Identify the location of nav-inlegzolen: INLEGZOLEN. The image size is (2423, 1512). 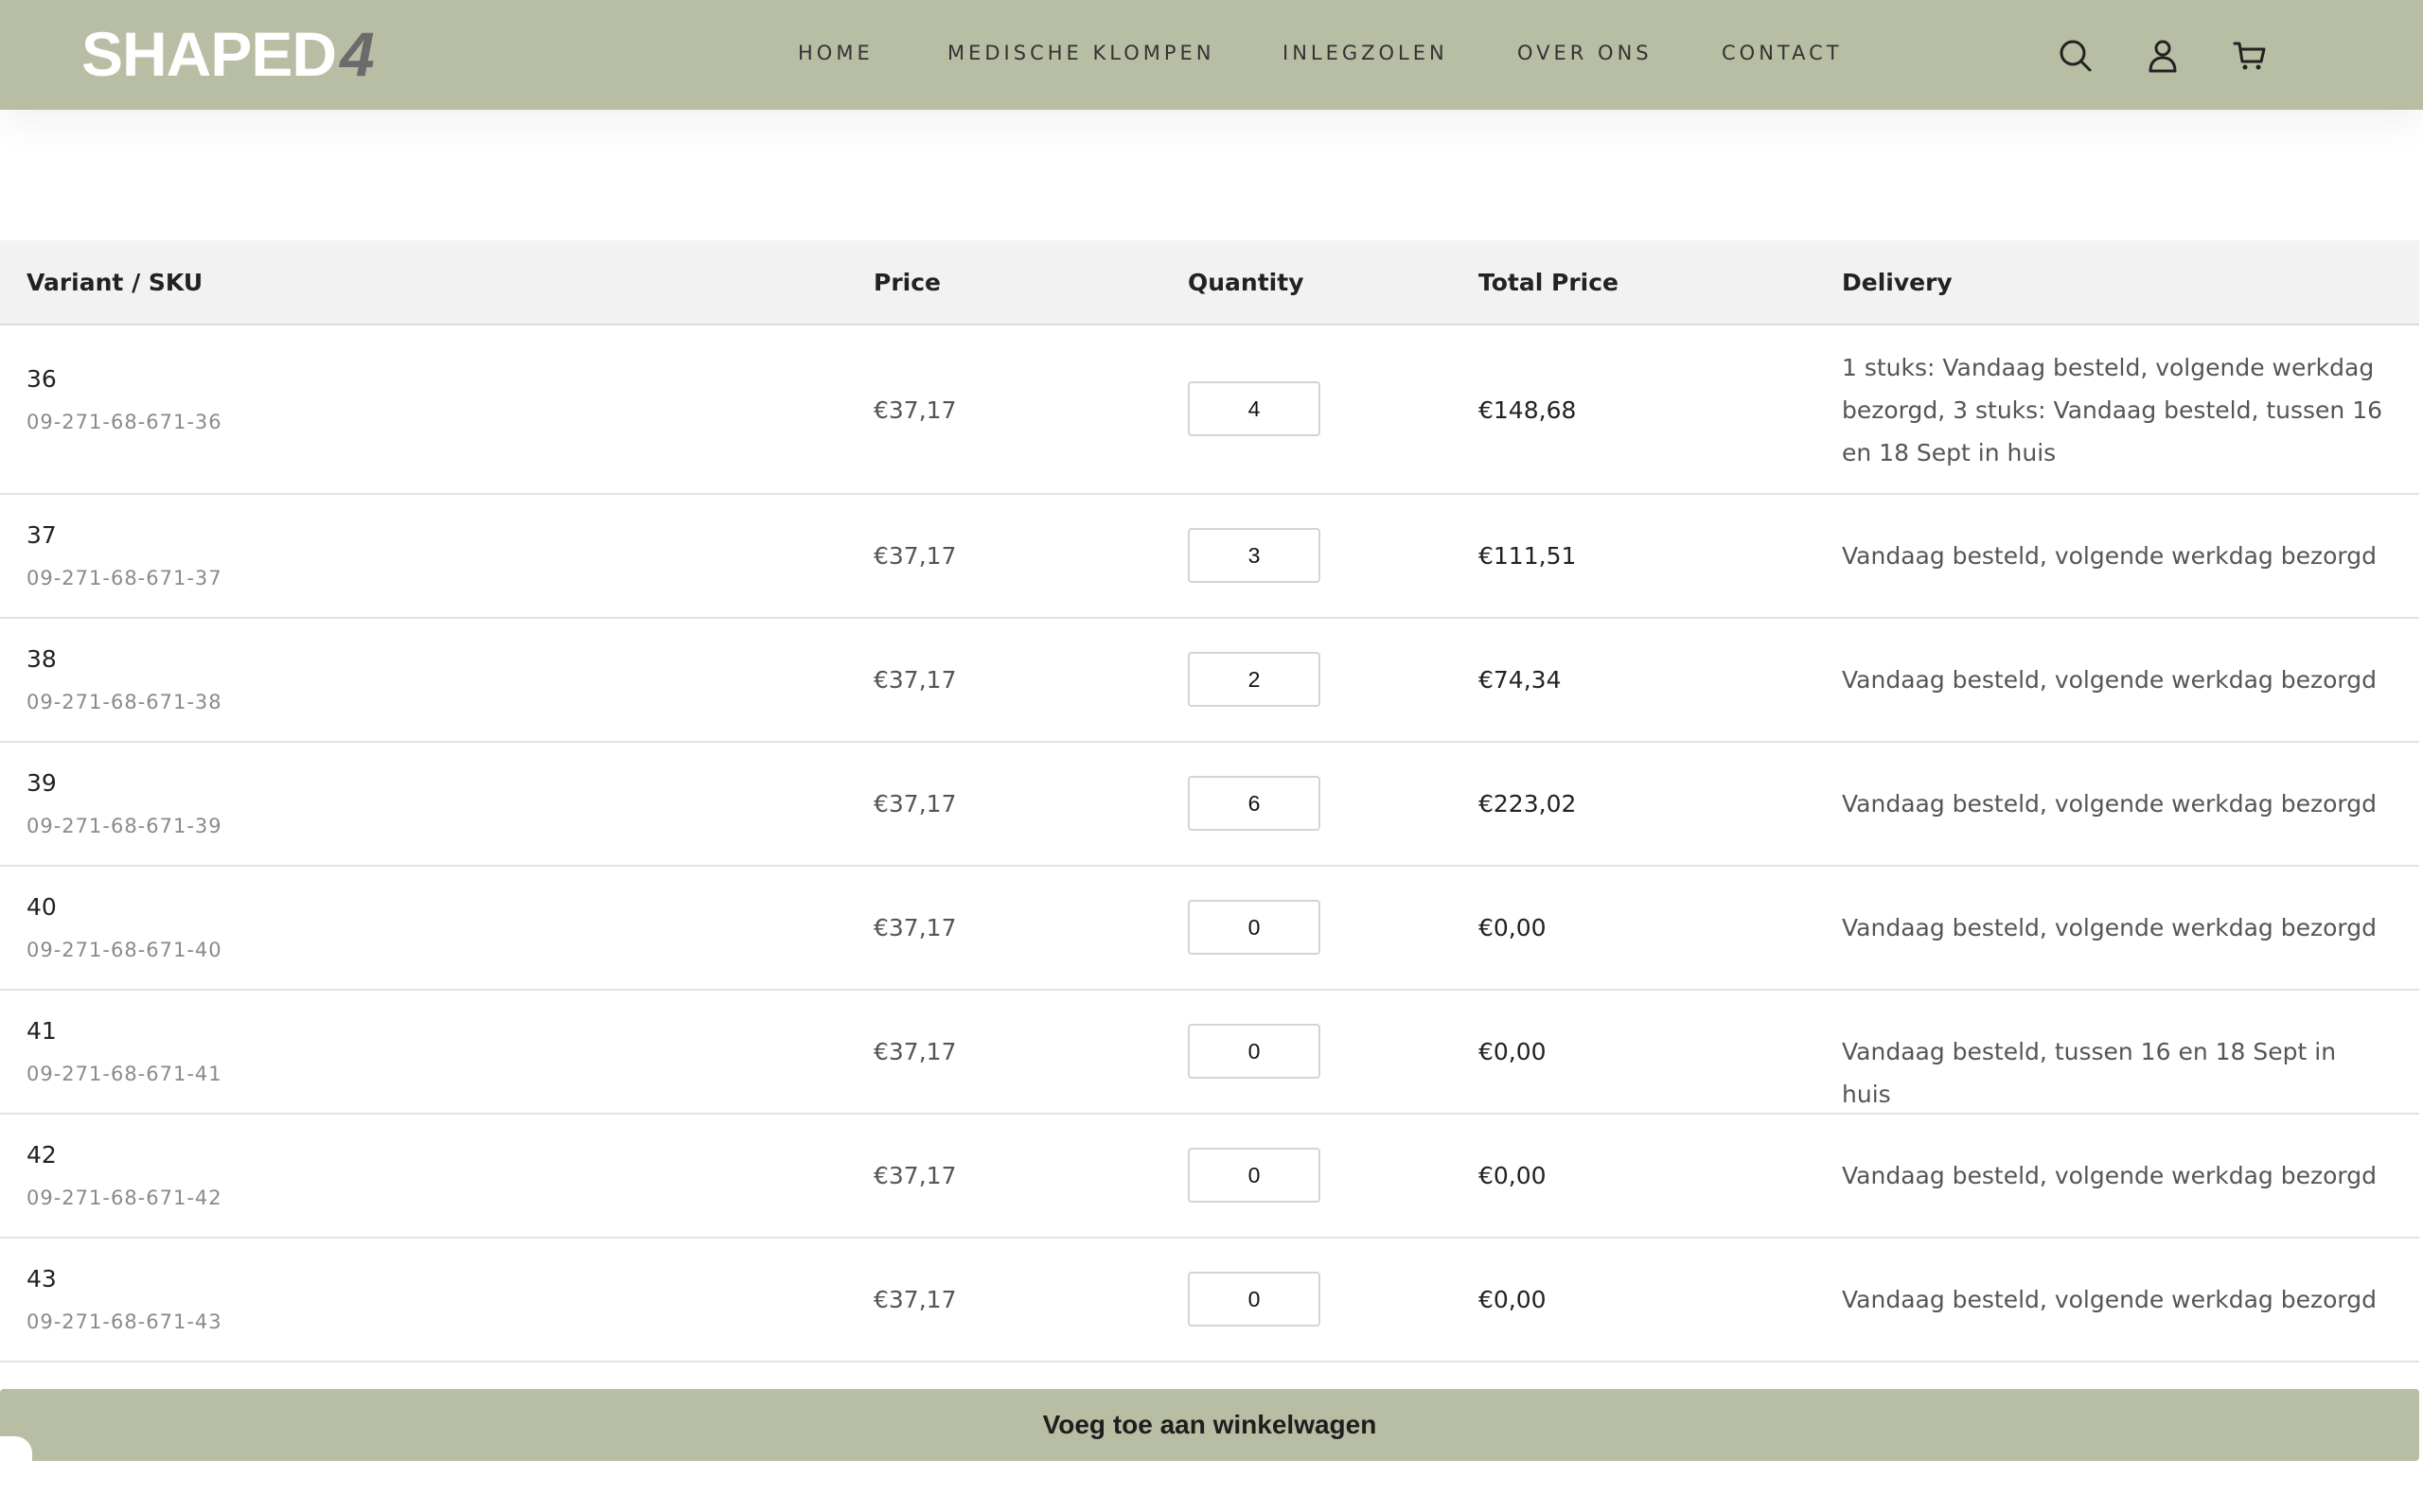
(1365, 53).